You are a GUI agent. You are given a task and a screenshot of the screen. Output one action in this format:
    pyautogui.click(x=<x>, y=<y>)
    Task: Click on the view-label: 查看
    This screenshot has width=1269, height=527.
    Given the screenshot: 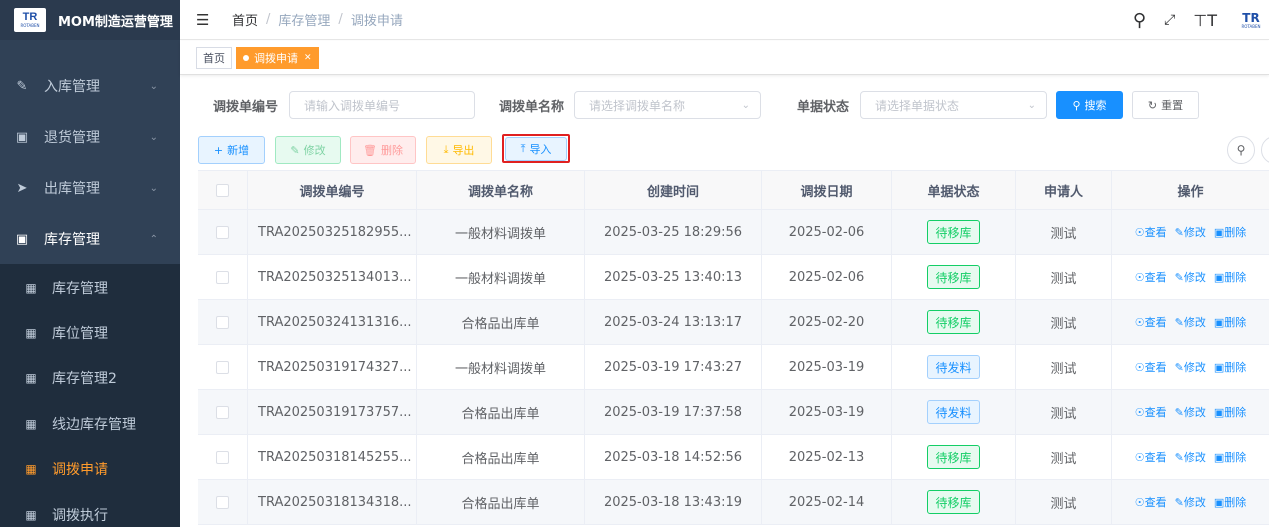 What is the action you would take?
    pyautogui.click(x=1155, y=277)
    